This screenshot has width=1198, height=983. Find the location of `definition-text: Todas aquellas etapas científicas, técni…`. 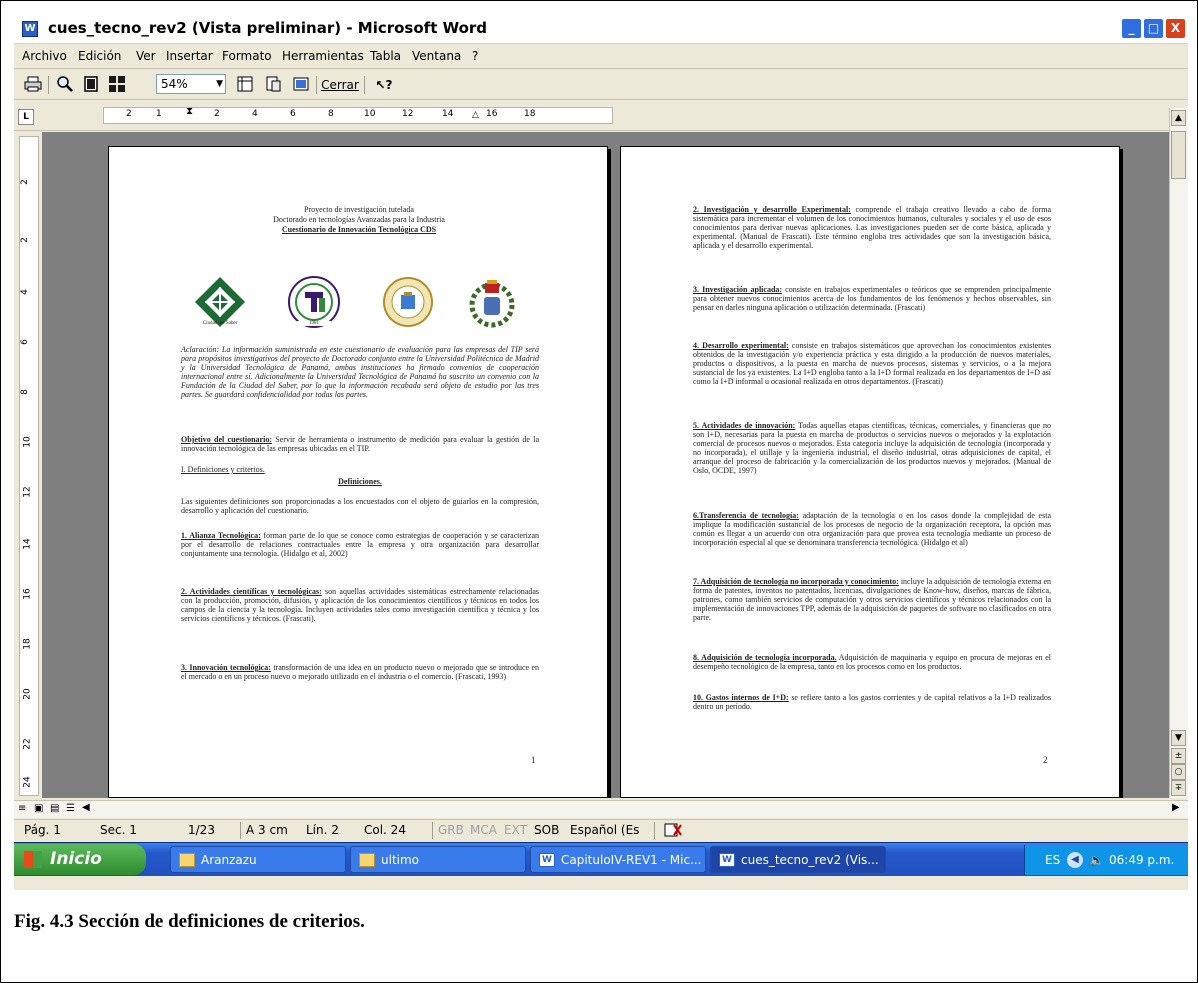

definition-text: Todas aquellas etapas científicas, técni… is located at coordinates (872, 448).